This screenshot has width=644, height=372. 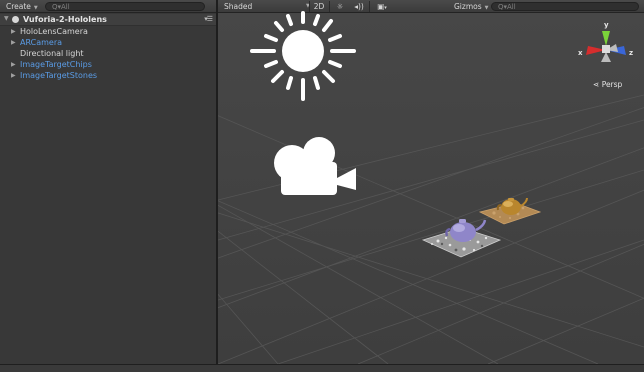 I want to click on unity-scene-icon, so click(x=15, y=19).